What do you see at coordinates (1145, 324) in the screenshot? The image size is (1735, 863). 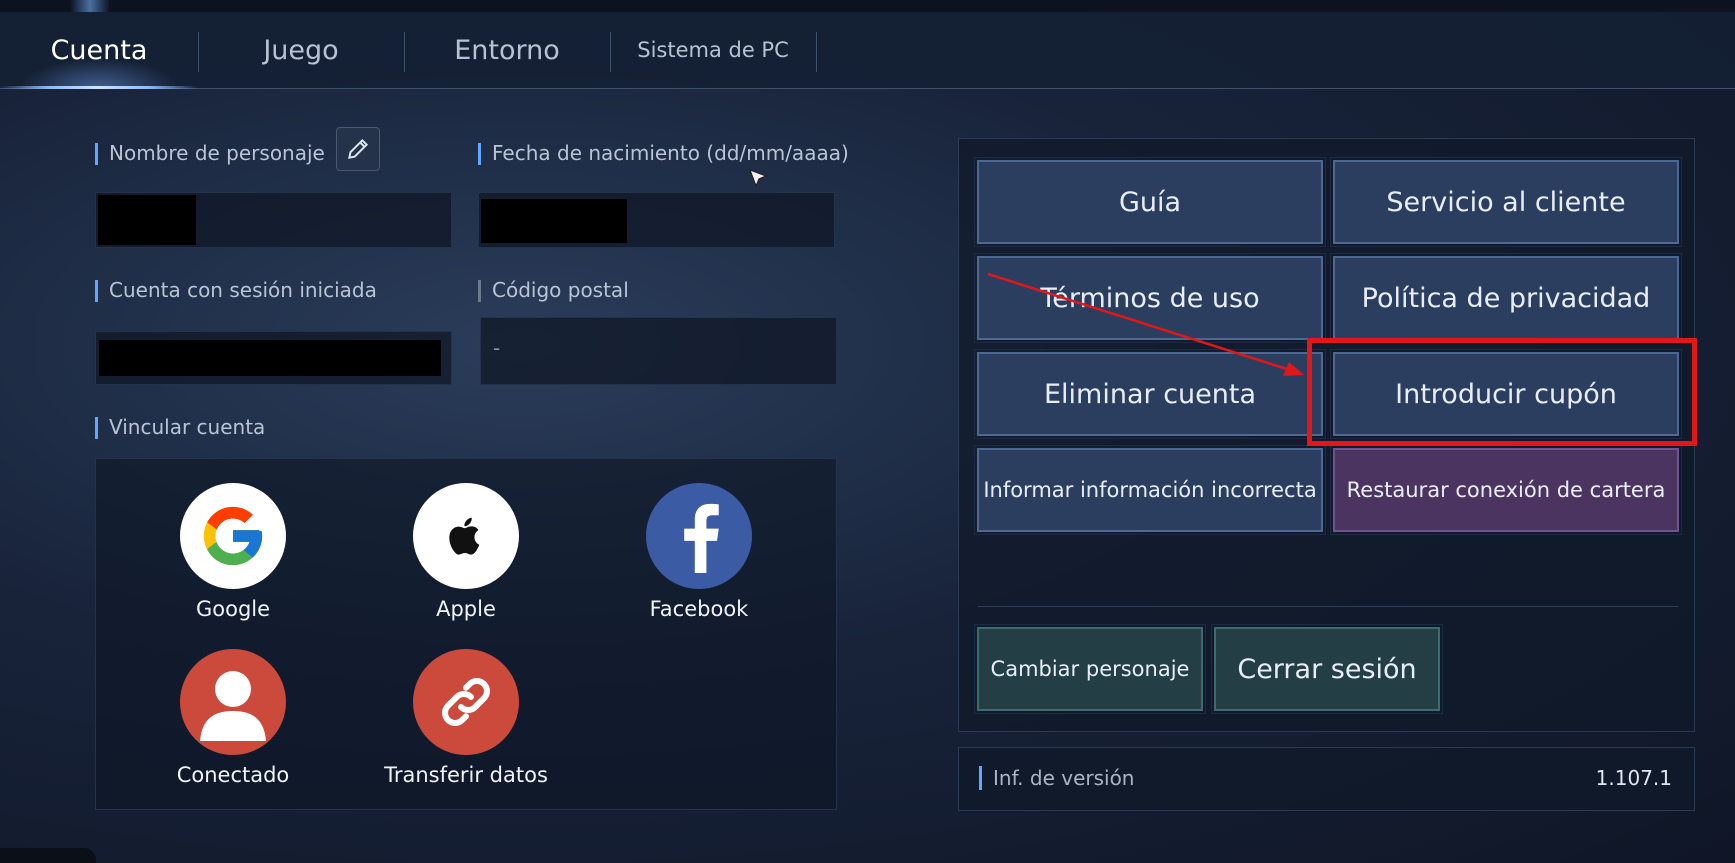 I see `annotation-arrow` at bounding box center [1145, 324].